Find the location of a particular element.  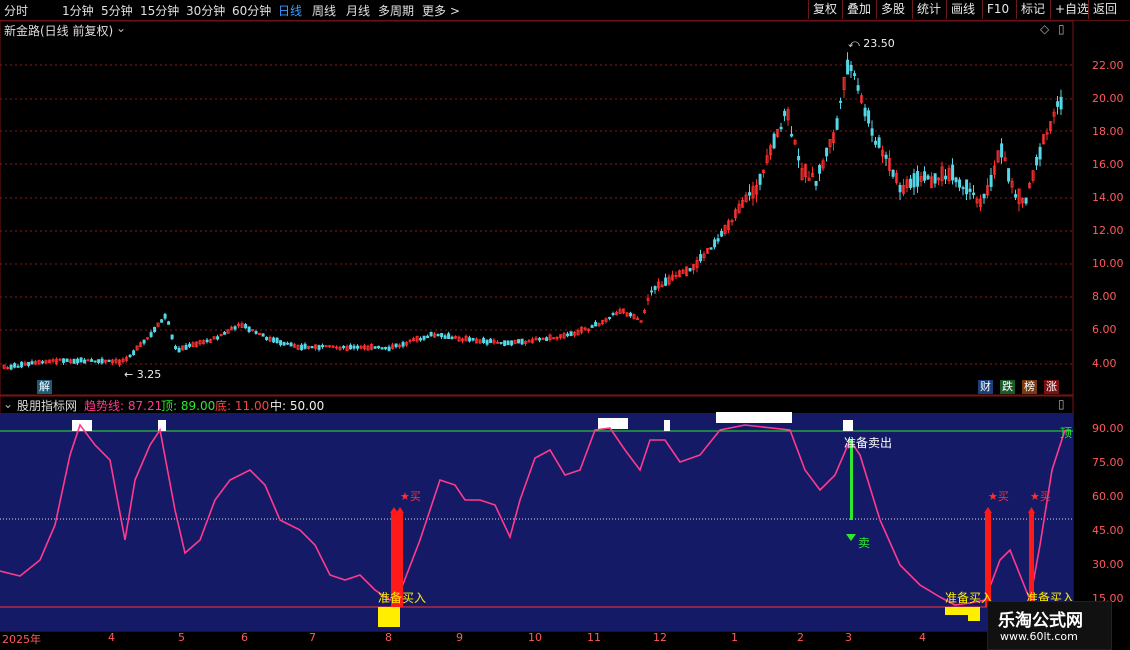

top-value: 89.00 is located at coordinates (198, 406).